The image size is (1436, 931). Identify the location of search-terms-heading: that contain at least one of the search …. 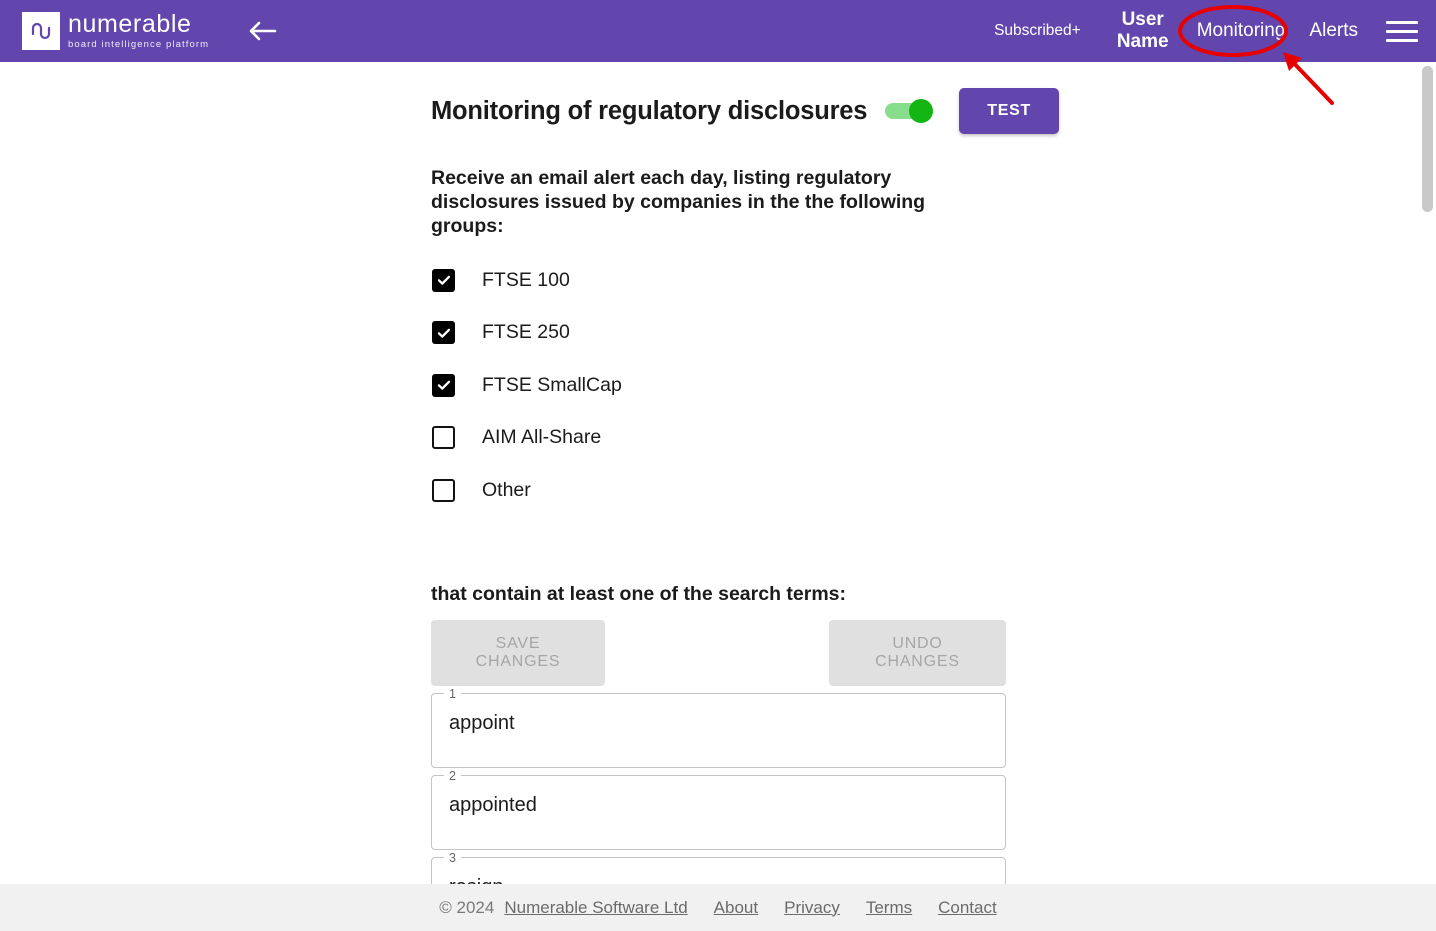
(639, 593).